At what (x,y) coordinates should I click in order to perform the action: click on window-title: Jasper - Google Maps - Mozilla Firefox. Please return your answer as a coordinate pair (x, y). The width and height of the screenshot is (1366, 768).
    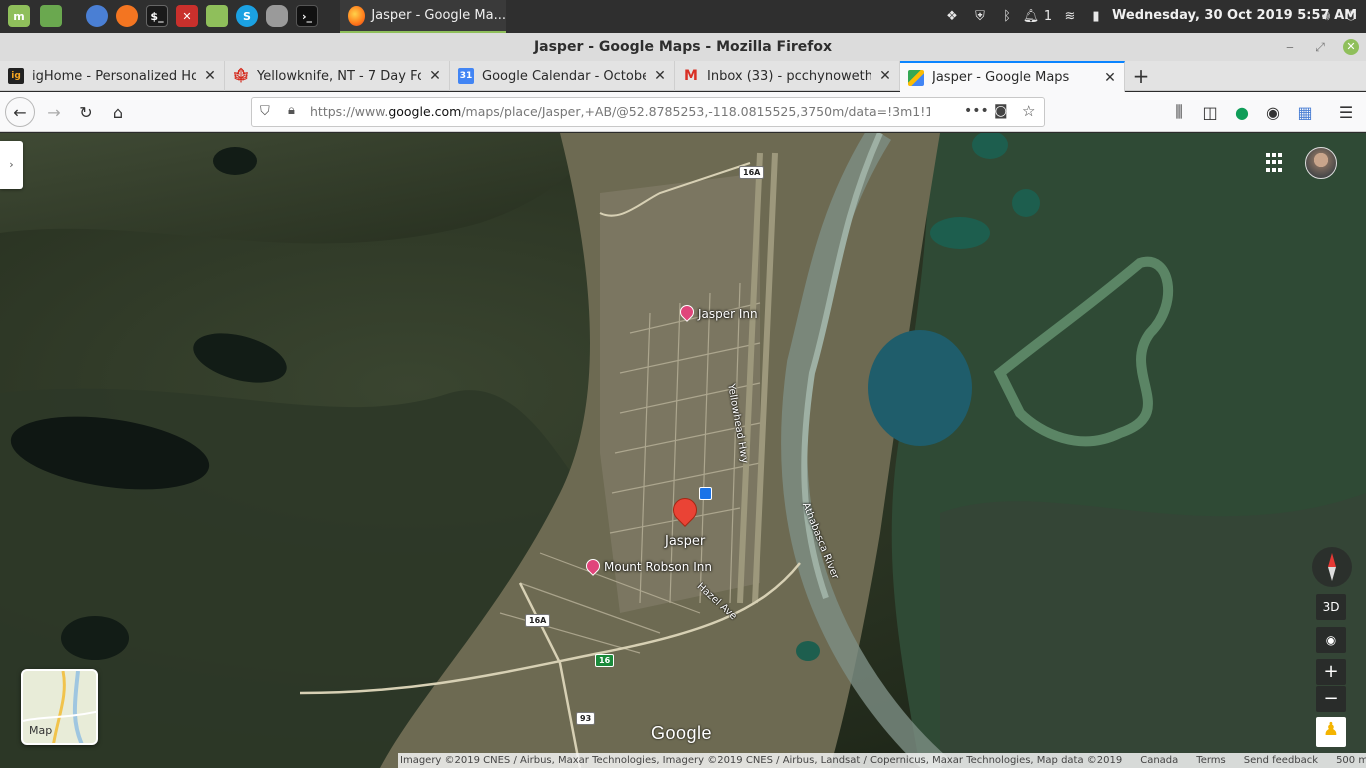
    Looking at the image, I should click on (683, 47).